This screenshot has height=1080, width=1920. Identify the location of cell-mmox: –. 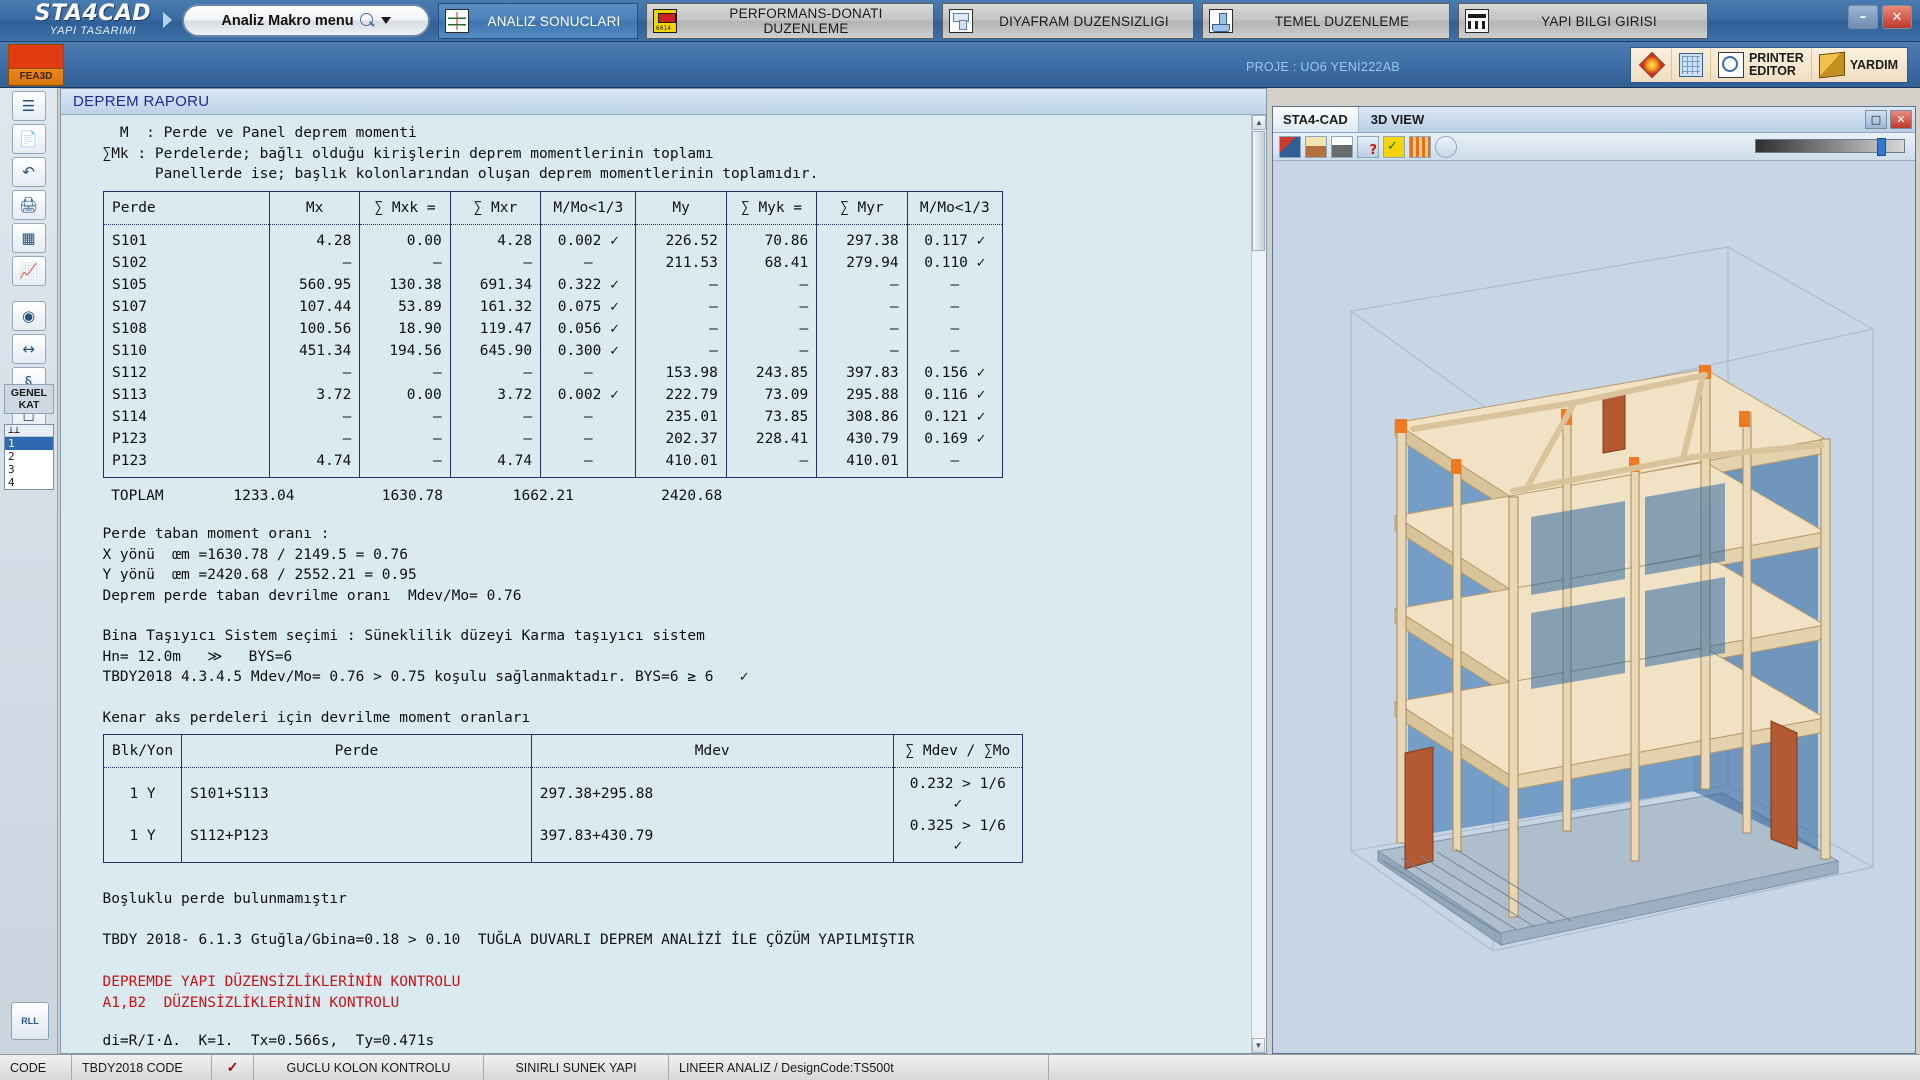
(588, 372).